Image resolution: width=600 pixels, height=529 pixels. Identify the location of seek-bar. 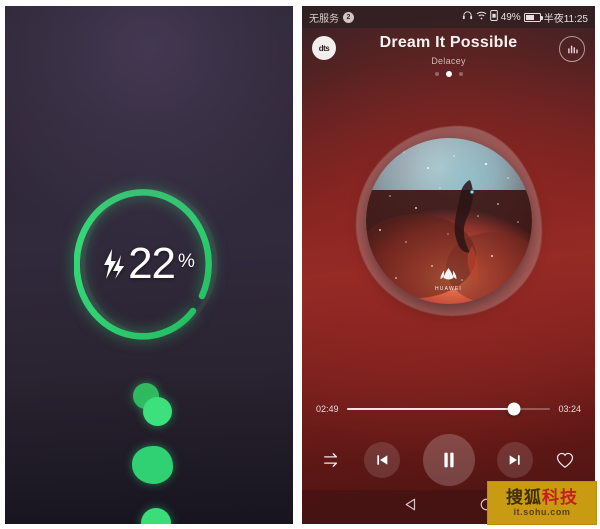
(448, 409).